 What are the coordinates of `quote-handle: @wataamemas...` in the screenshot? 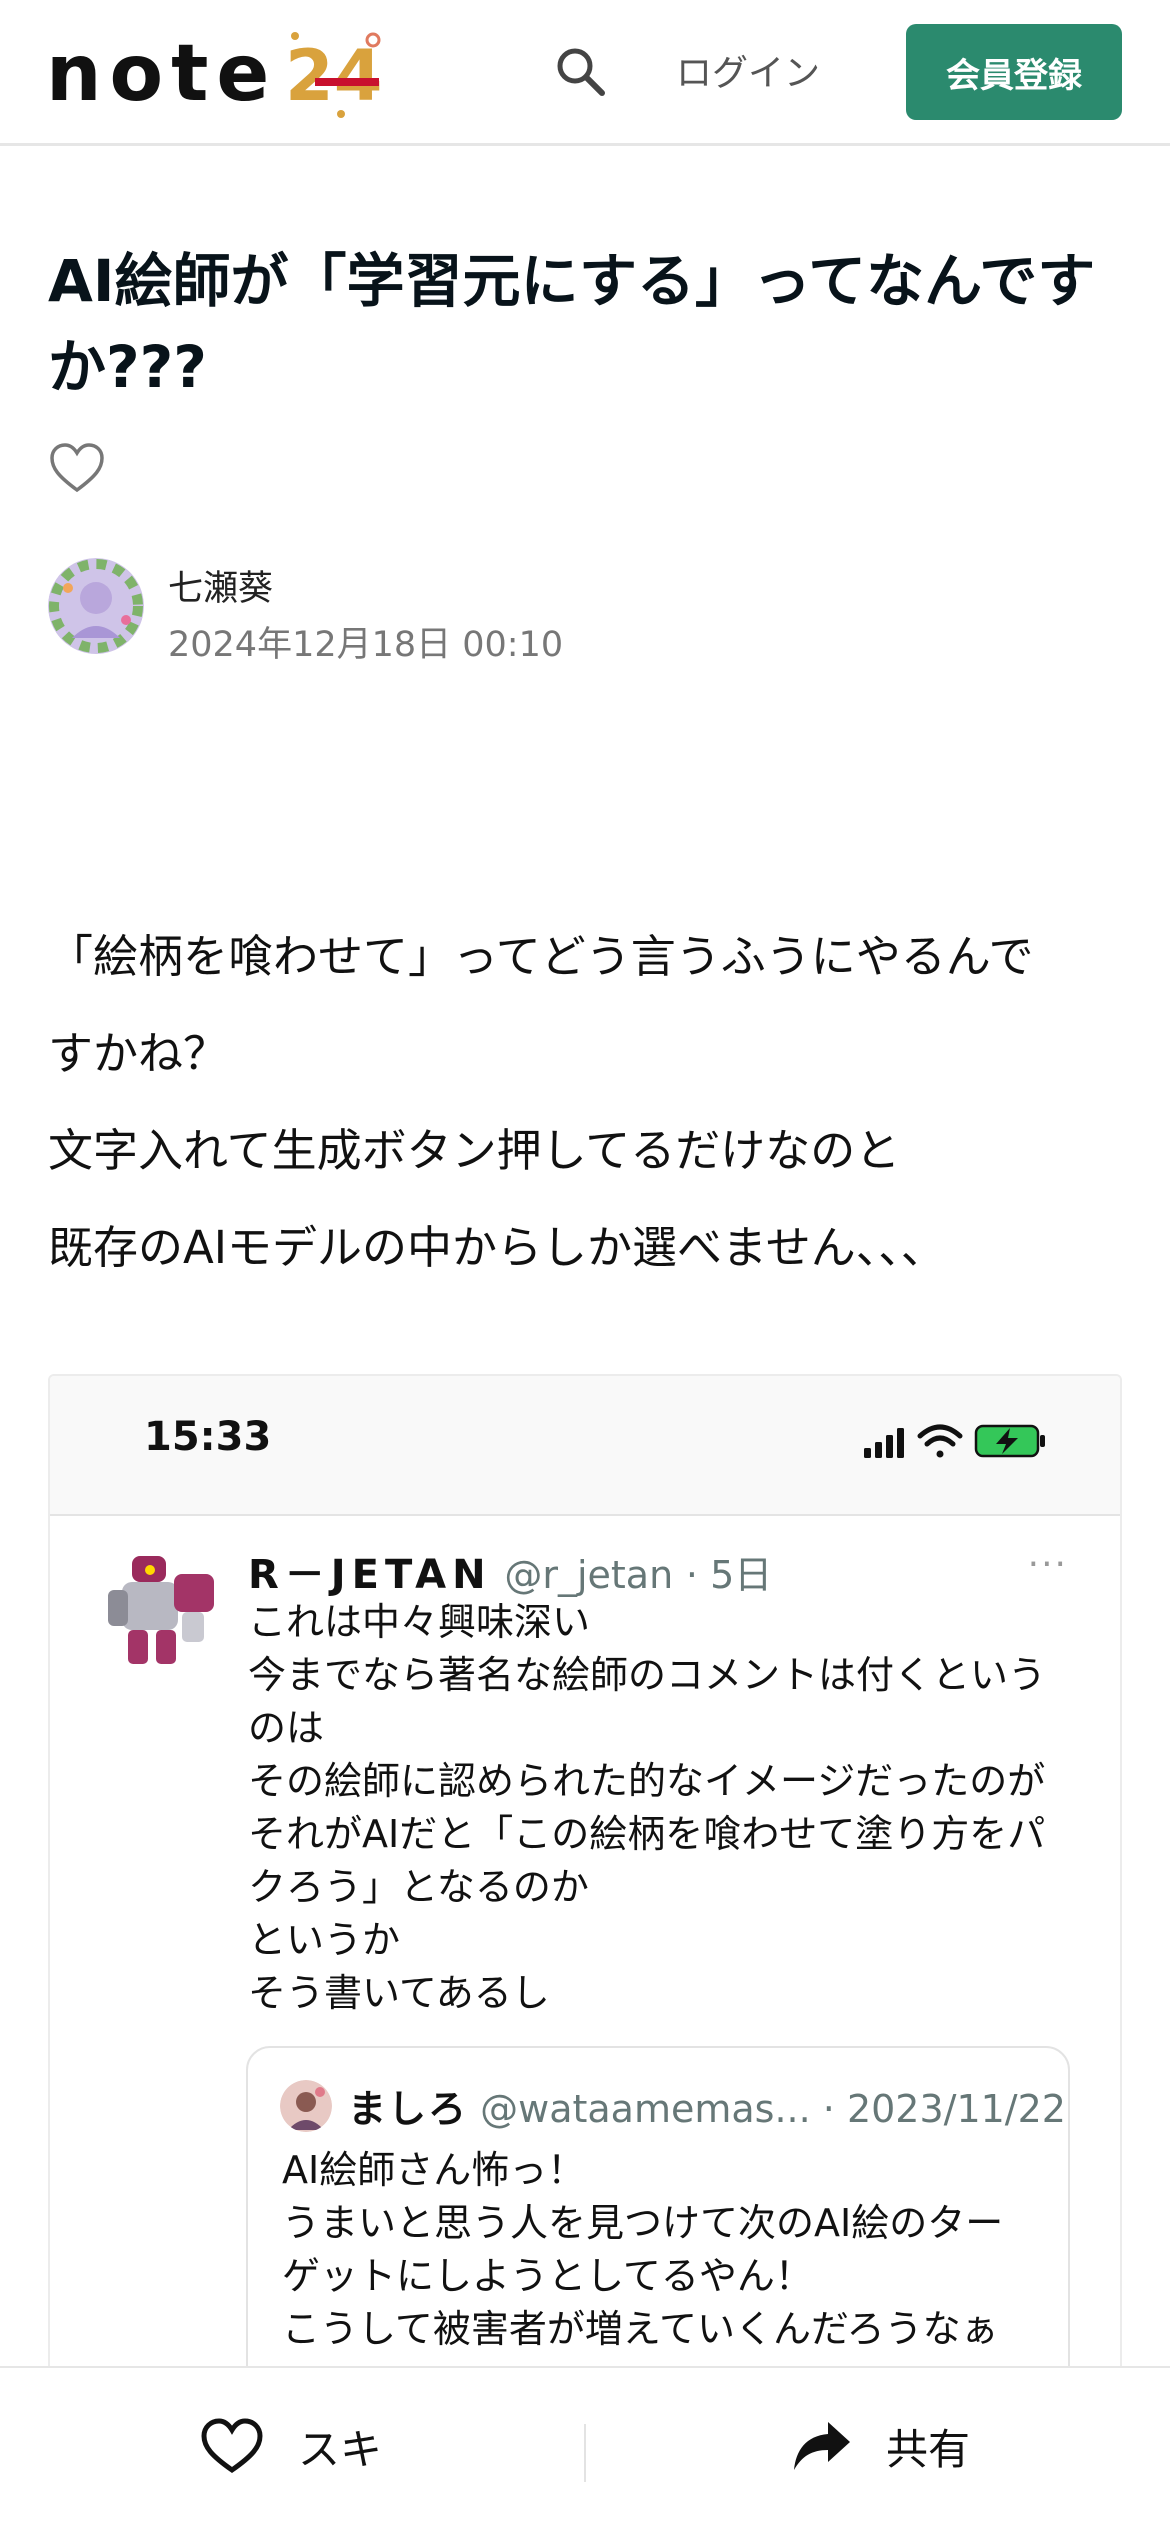 It's located at (645, 2109).